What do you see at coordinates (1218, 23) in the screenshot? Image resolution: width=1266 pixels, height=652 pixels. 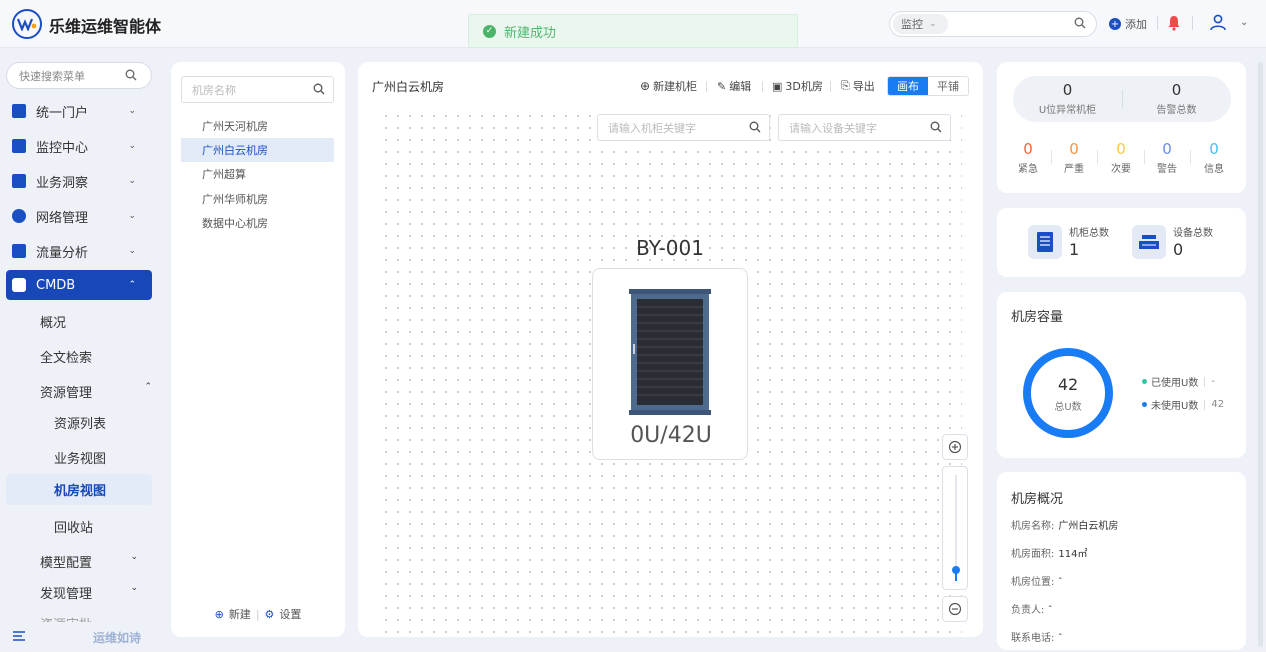 I see `user-icon` at bounding box center [1218, 23].